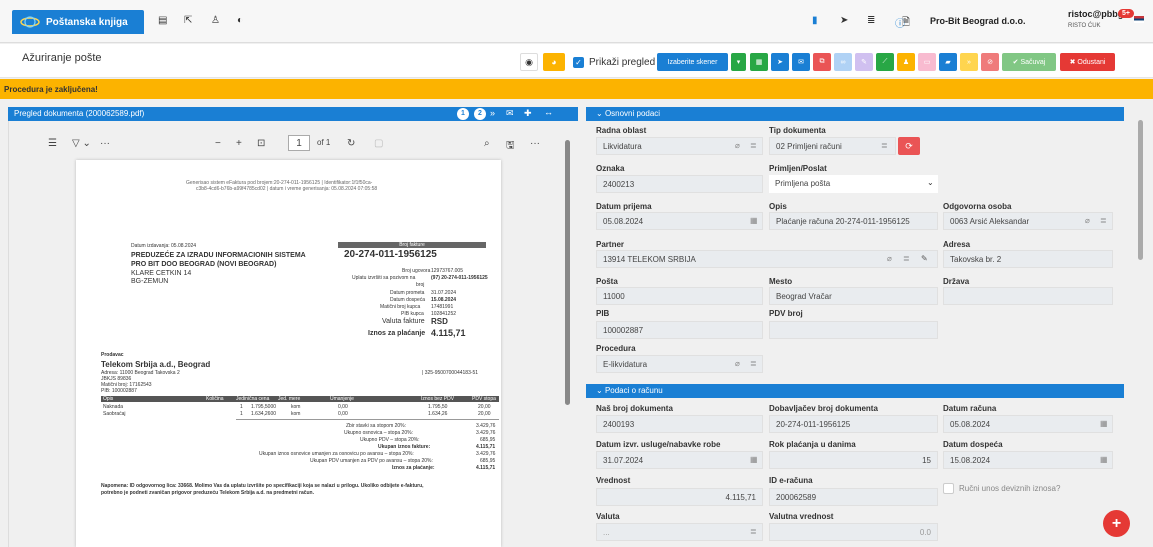 Image resolution: width=1153 pixels, height=547 pixels. I want to click on mail-icon: ✉, so click(801, 62).